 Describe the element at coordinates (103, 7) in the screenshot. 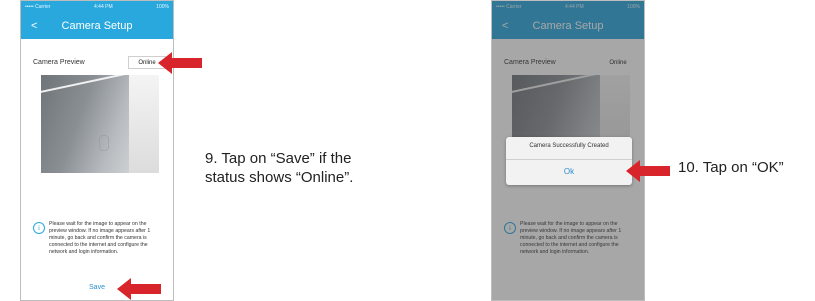

I see `clock-label: 4:44 PM` at that location.